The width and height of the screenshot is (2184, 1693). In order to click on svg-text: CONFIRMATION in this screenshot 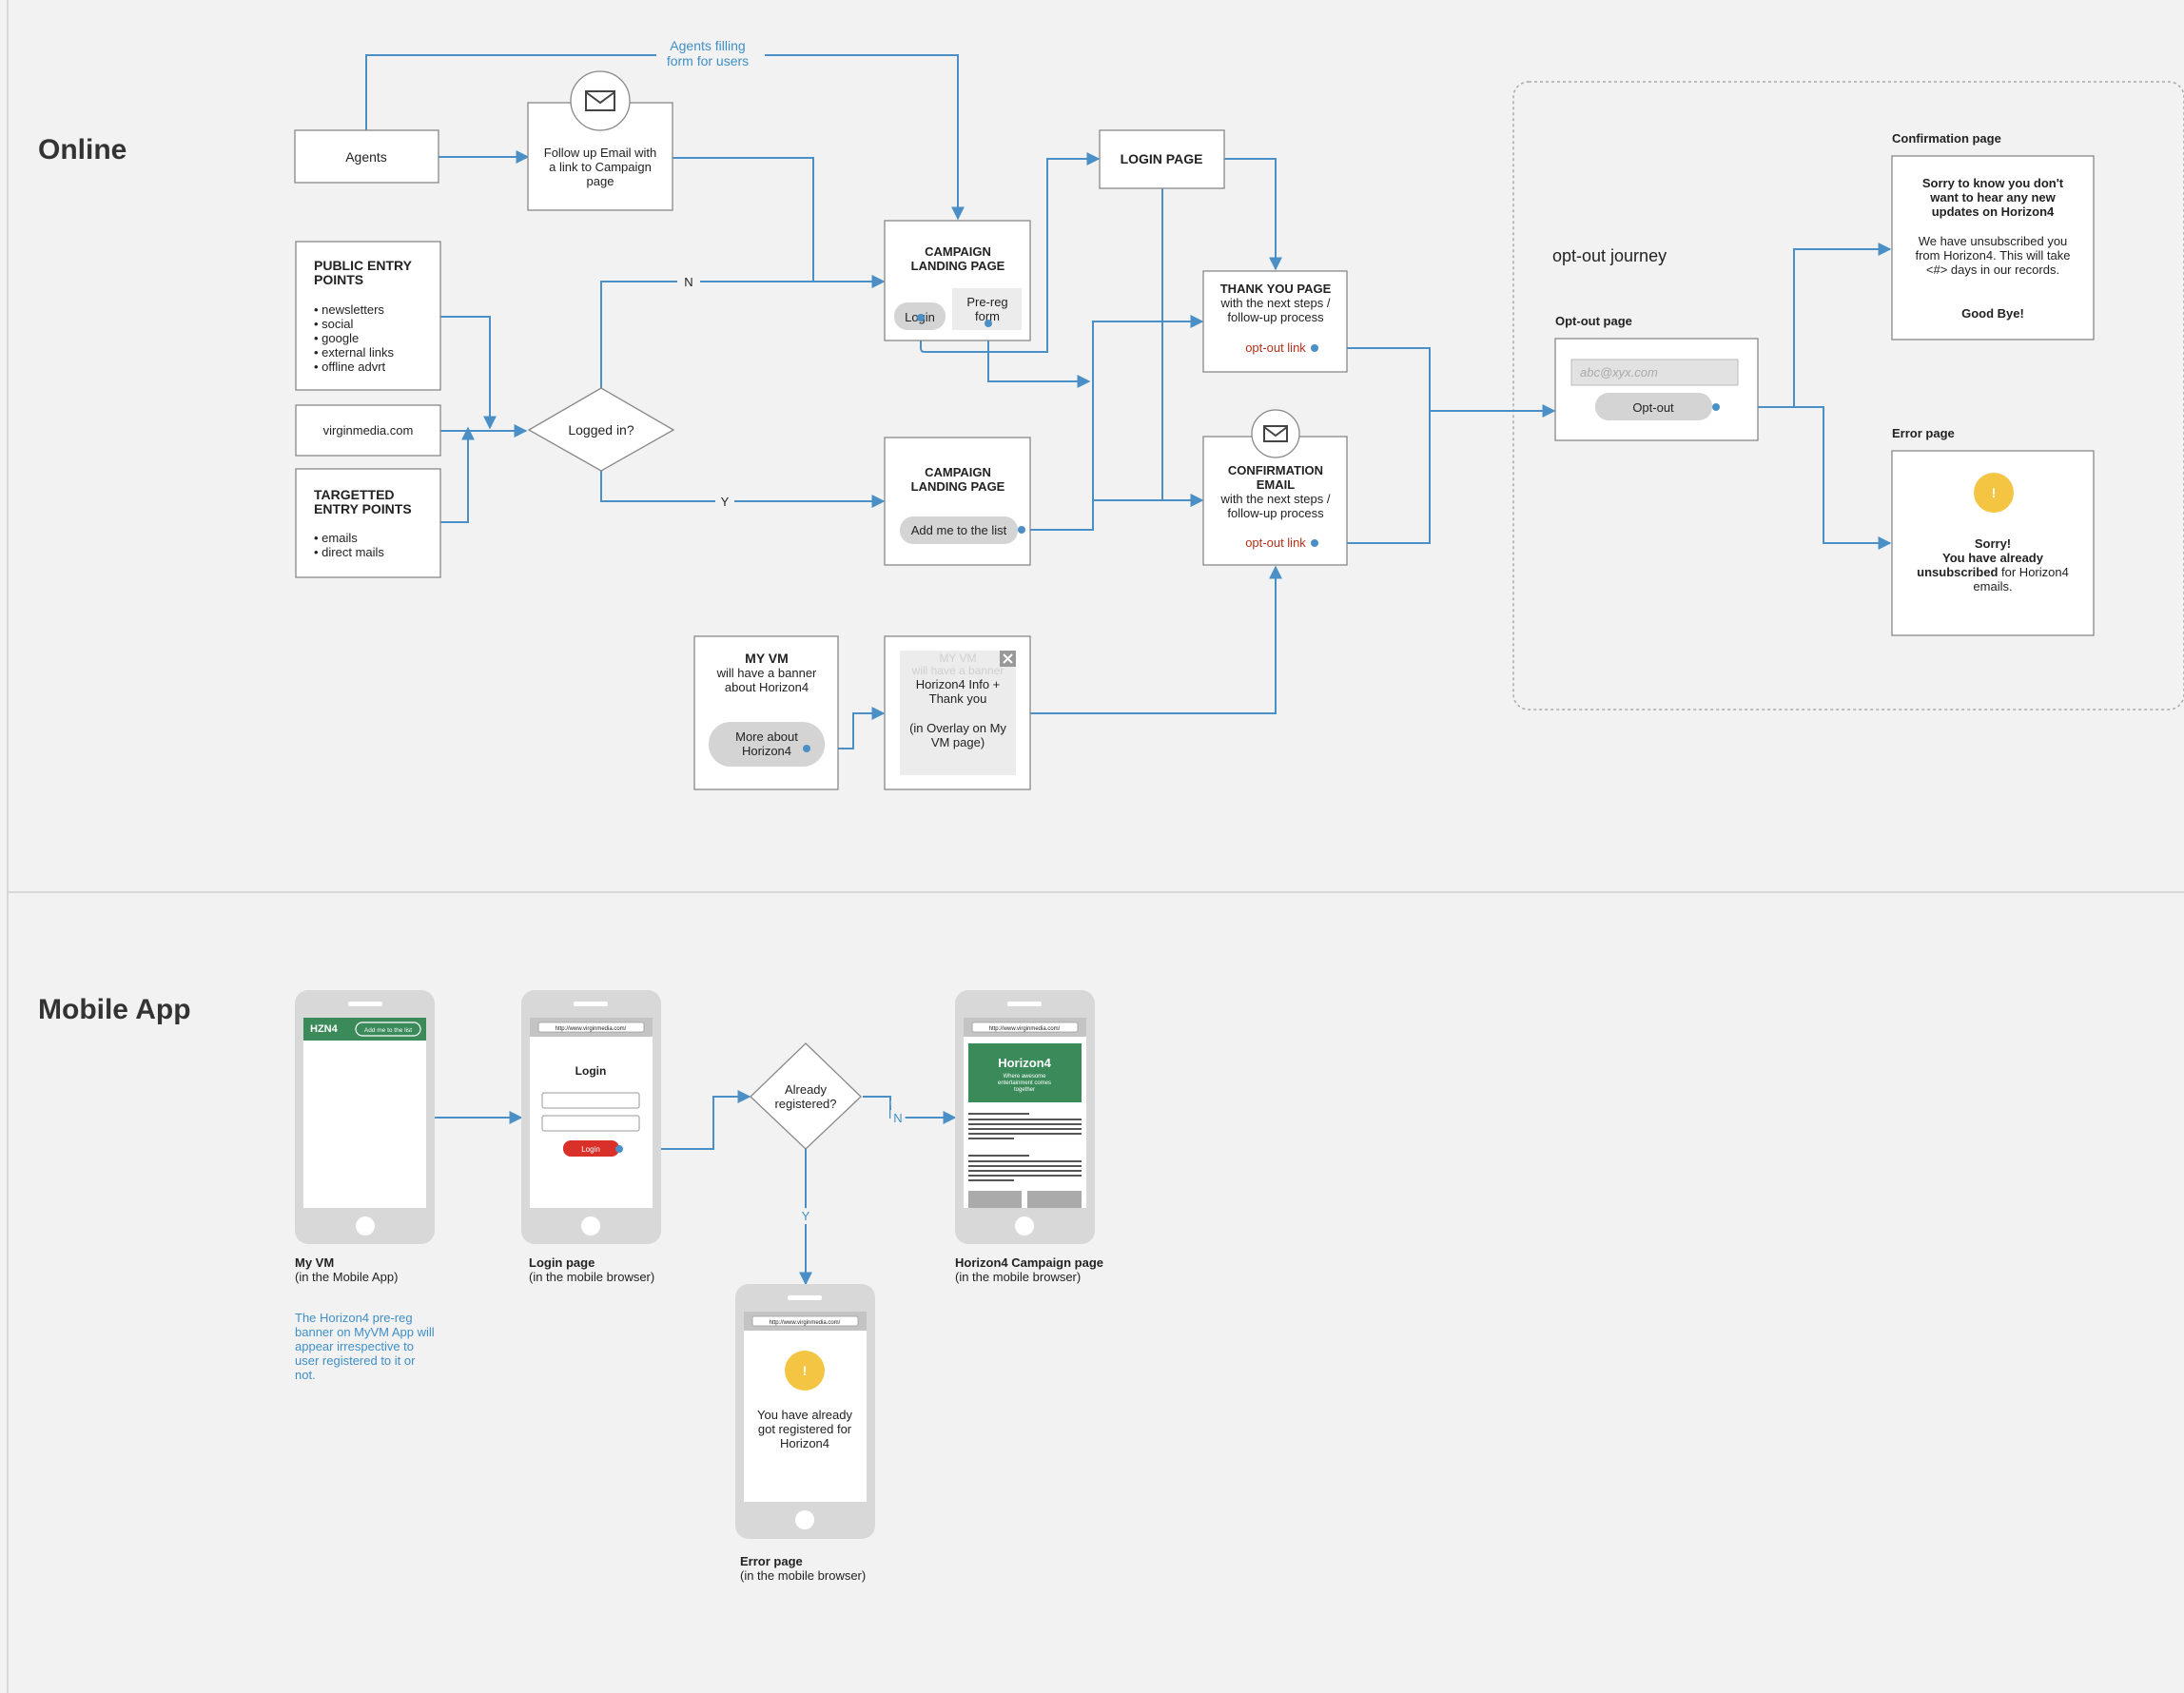, I will do `click(1275, 470)`.